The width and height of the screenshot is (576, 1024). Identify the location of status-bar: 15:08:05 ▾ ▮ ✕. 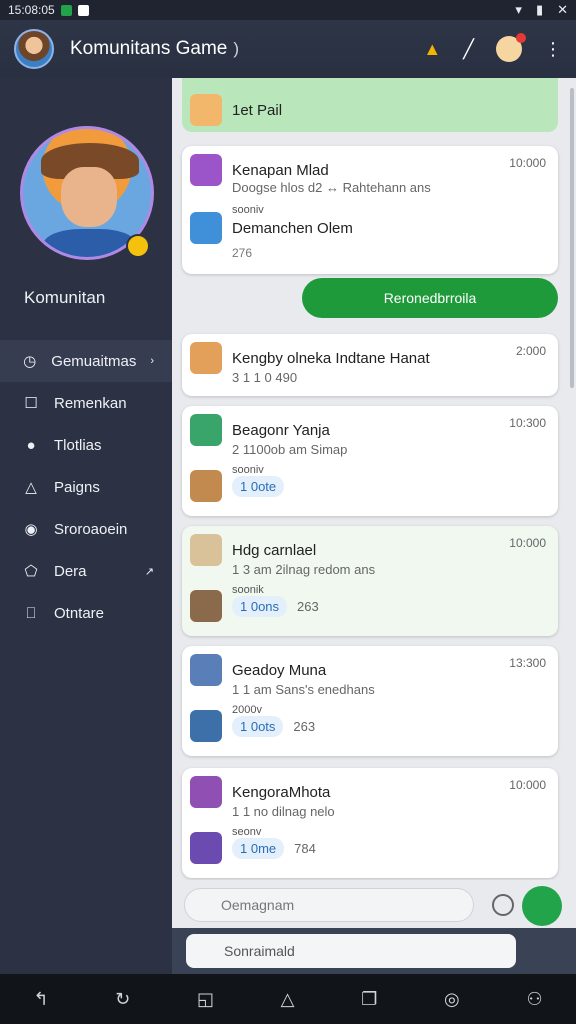
(288, 10).